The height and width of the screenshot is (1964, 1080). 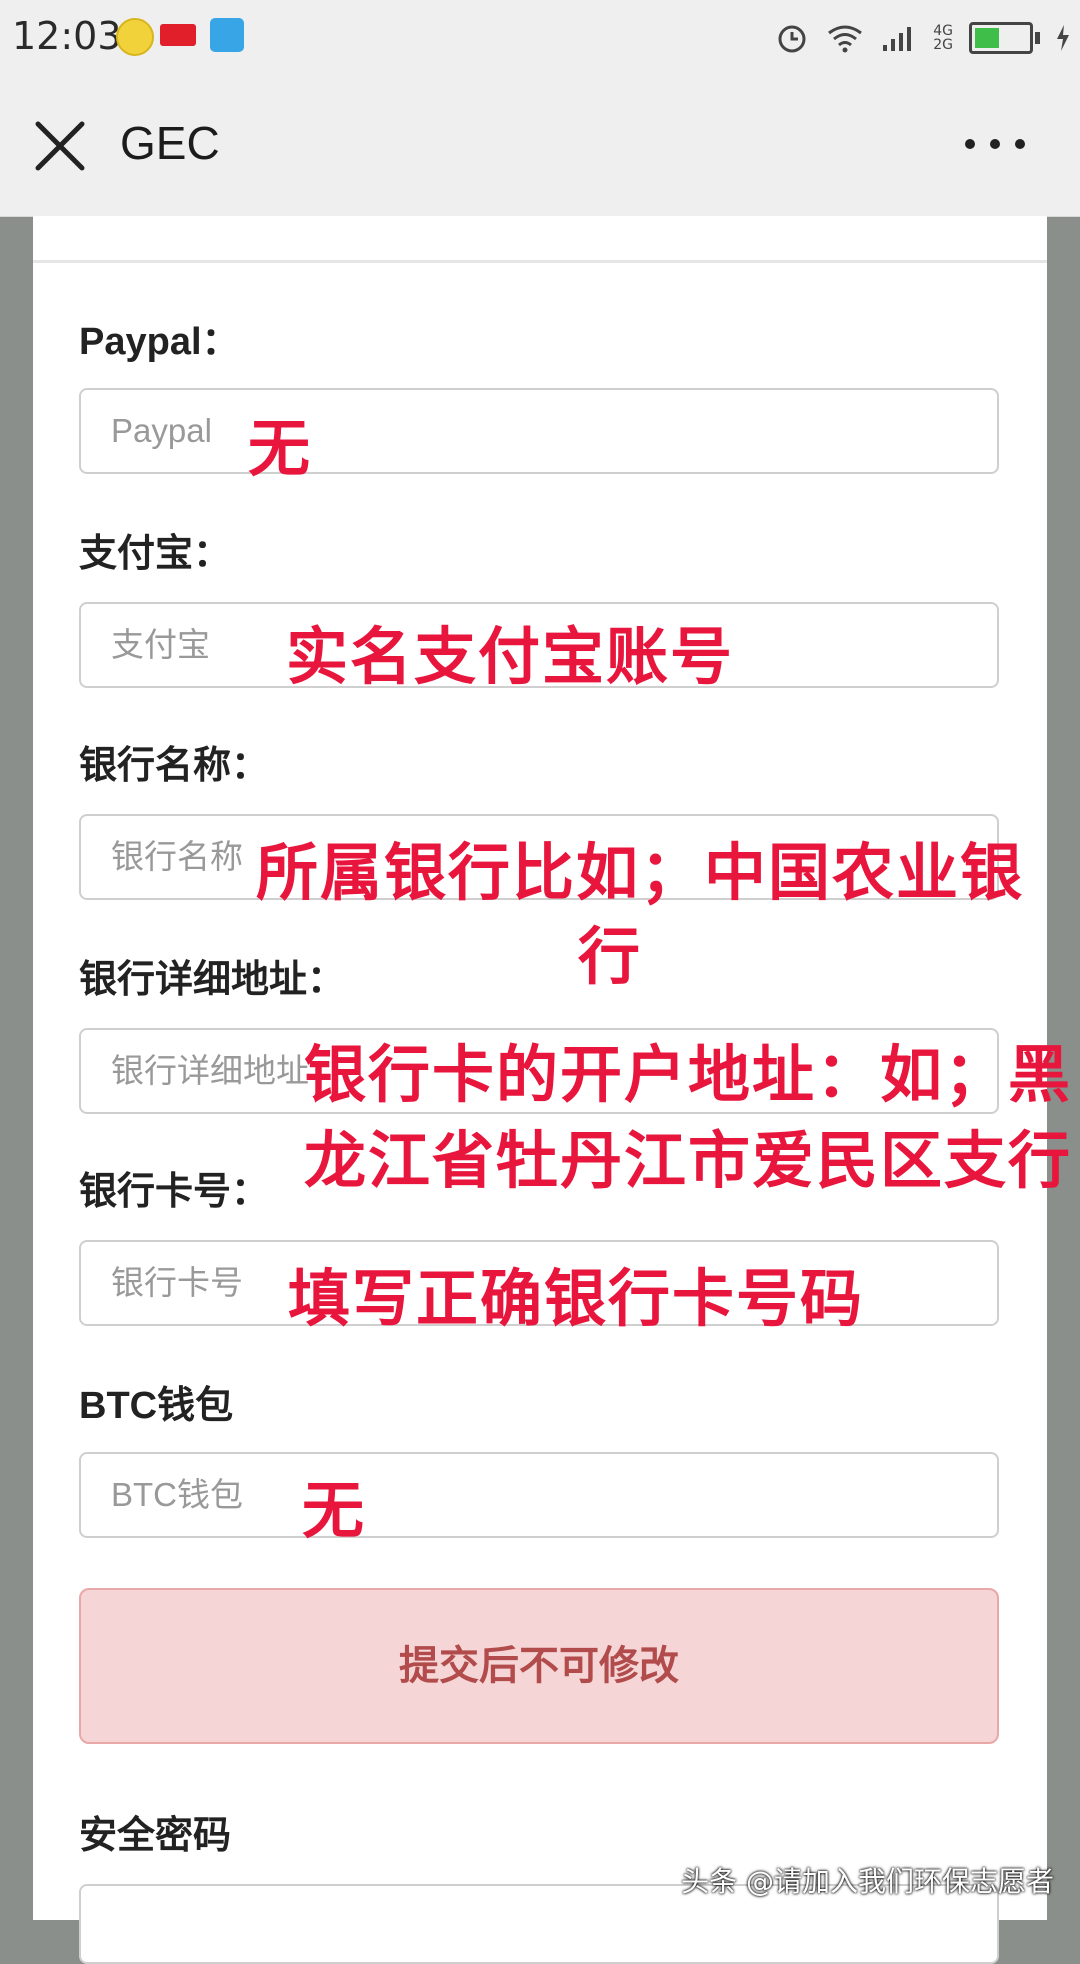 I want to click on close-icon, so click(x=60, y=146).